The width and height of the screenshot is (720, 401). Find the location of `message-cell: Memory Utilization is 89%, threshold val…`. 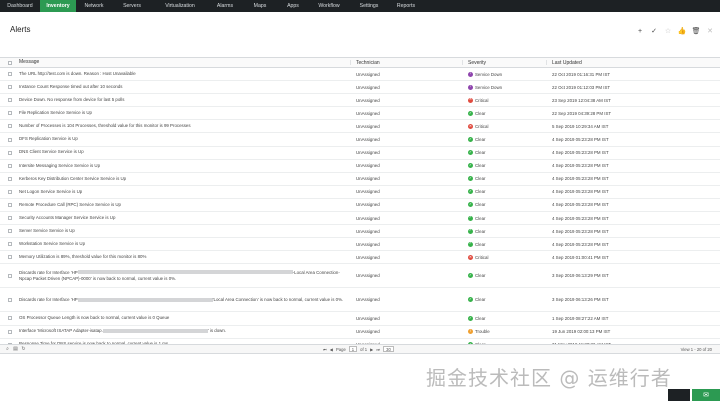

message-cell: Memory Utilization is 89%, threshold val… is located at coordinates (181, 257).